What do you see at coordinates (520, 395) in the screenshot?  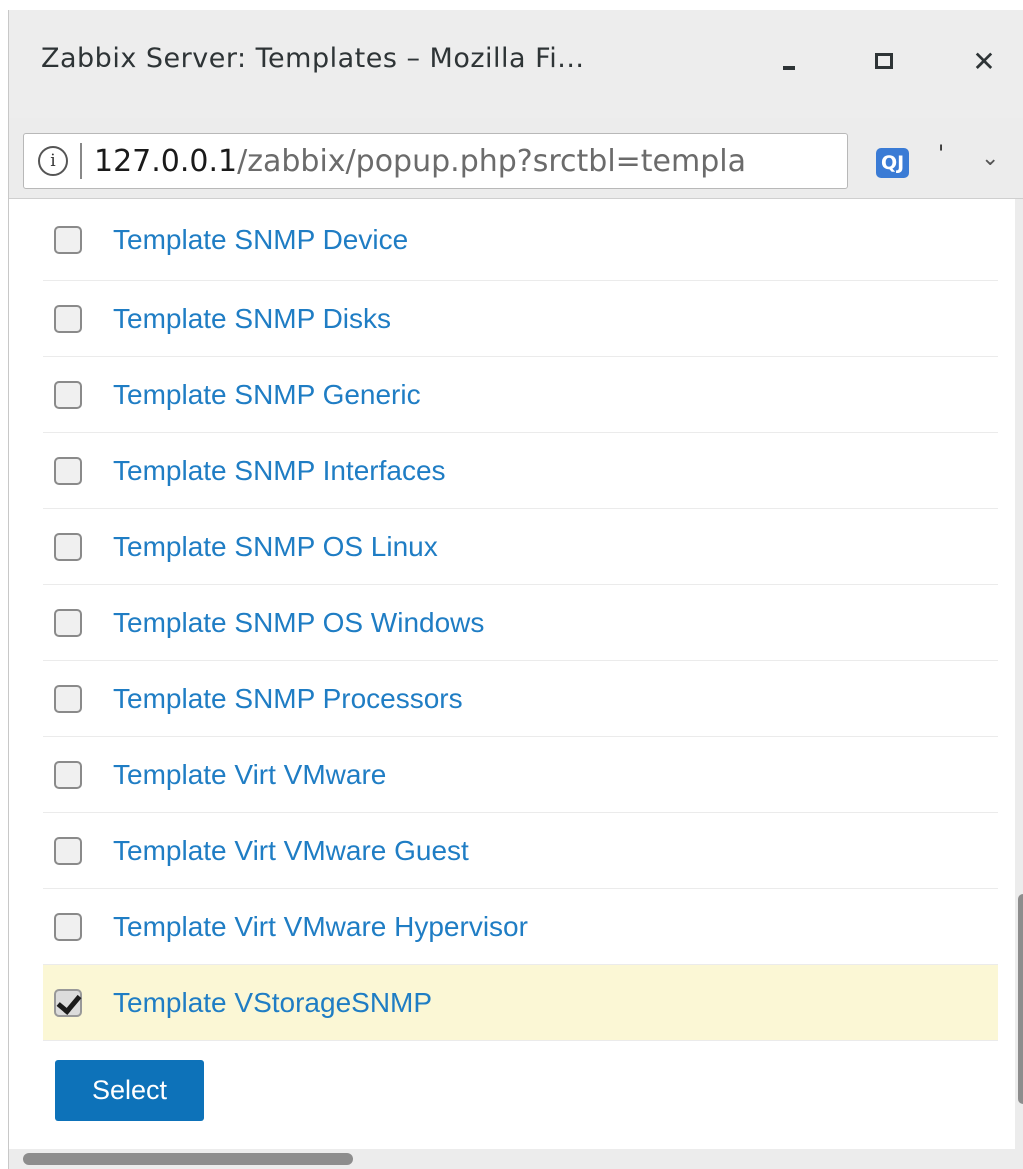 I see `list-item: Template SNMP Generic` at bounding box center [520, 395].